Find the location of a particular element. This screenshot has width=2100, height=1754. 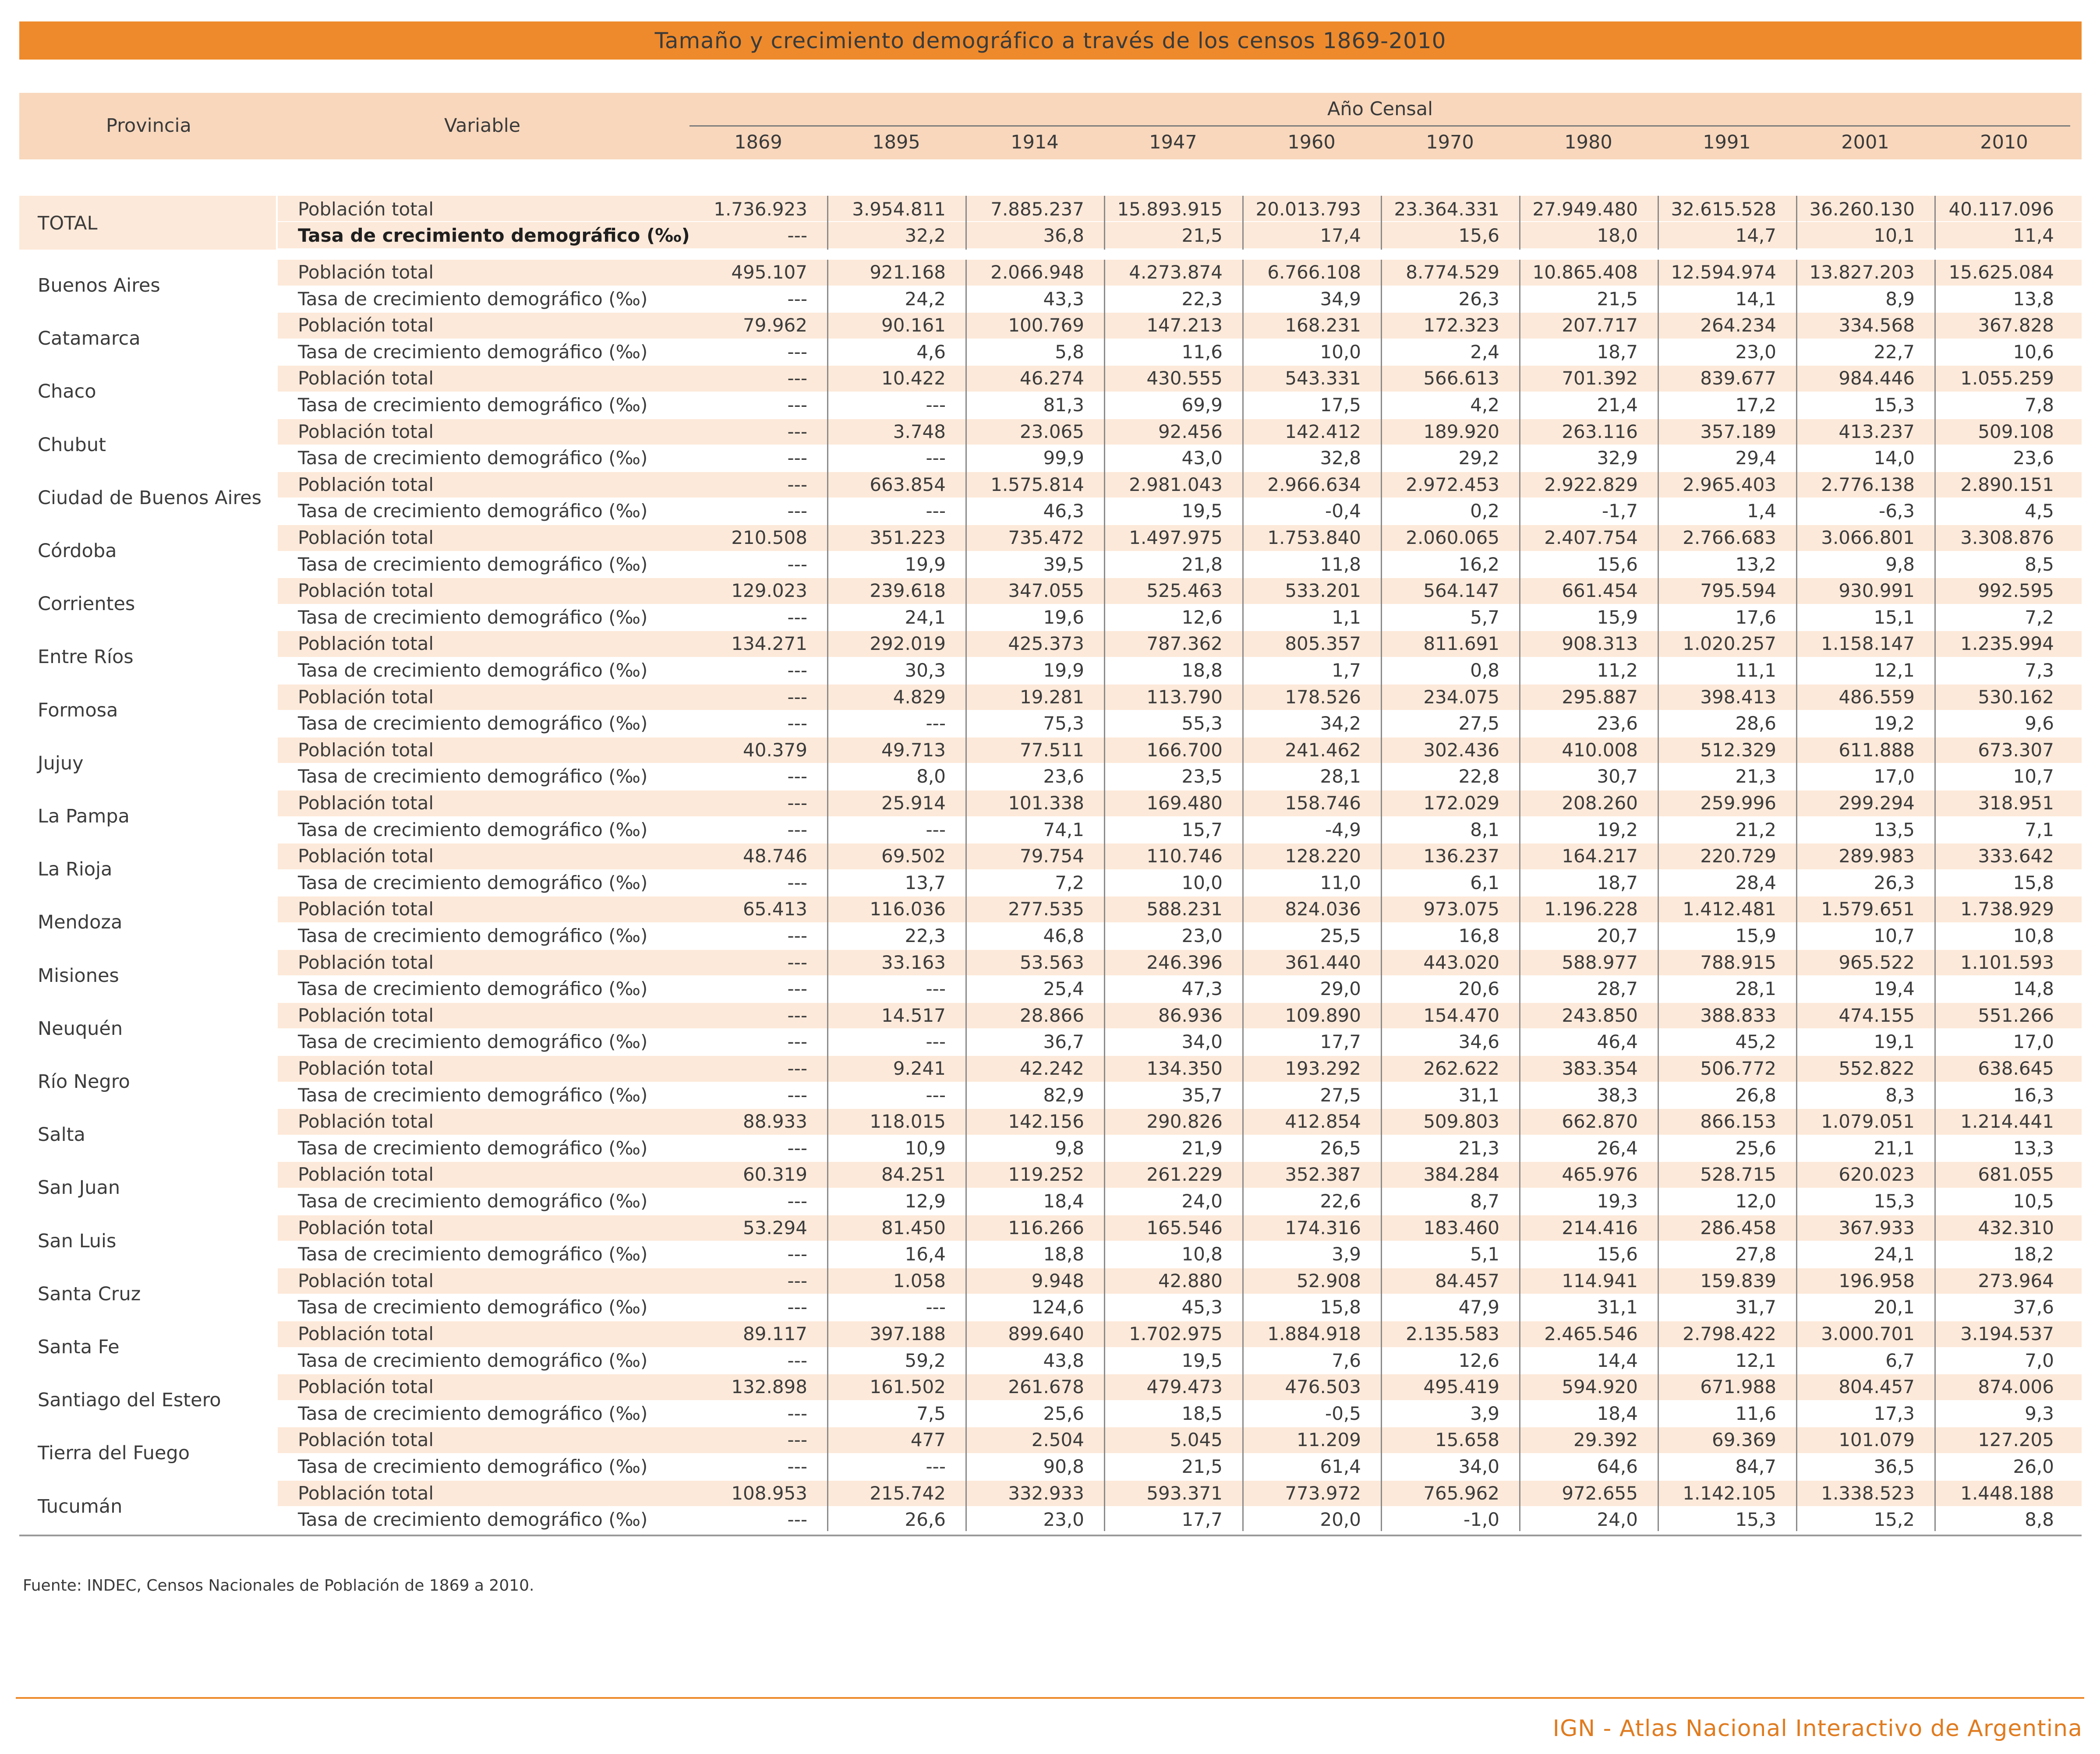

pop-cell: 165.546 is located at coordinates (1184, 1228).